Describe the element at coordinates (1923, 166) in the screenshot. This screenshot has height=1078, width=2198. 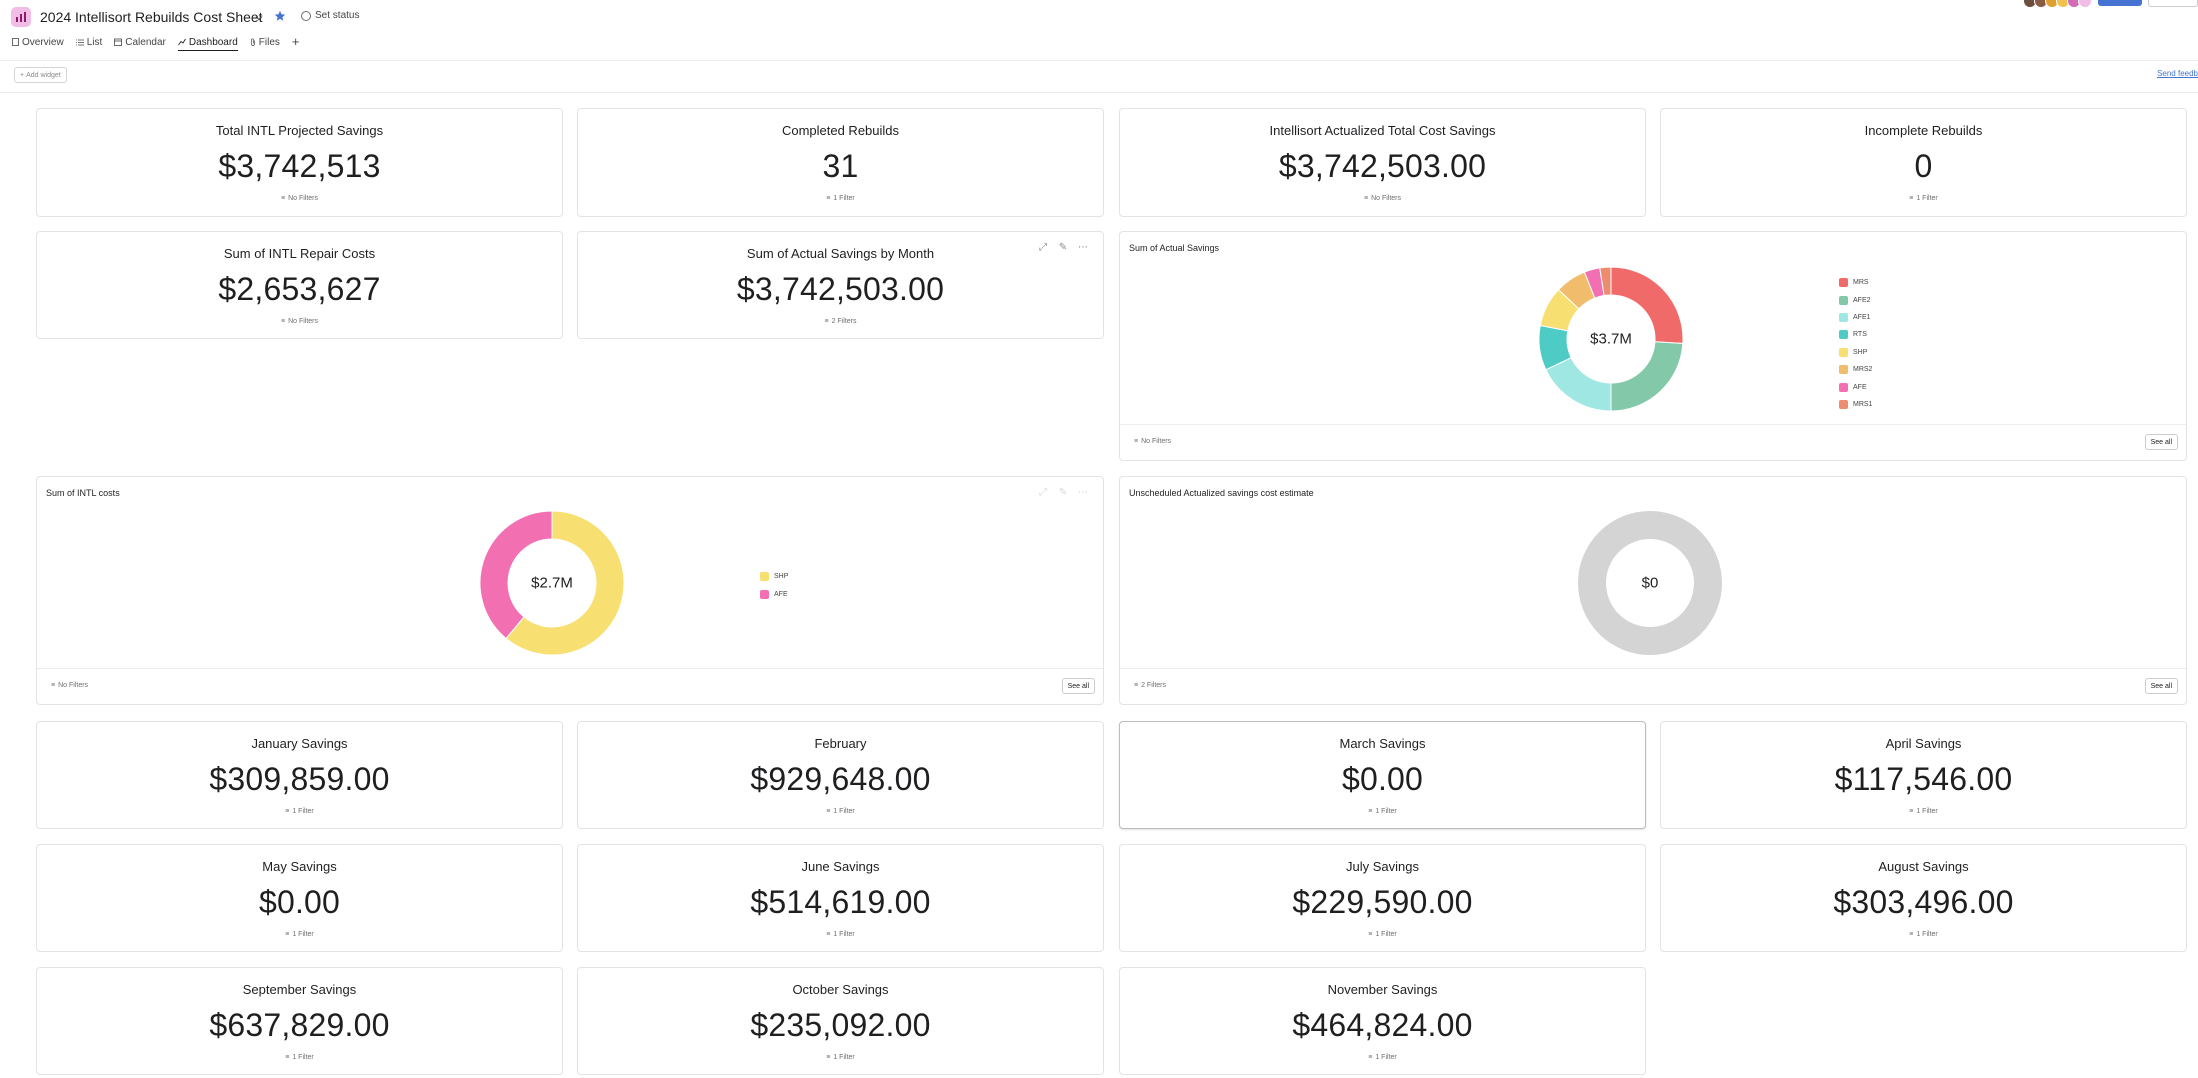
I see `metric-value: 0` at that location.